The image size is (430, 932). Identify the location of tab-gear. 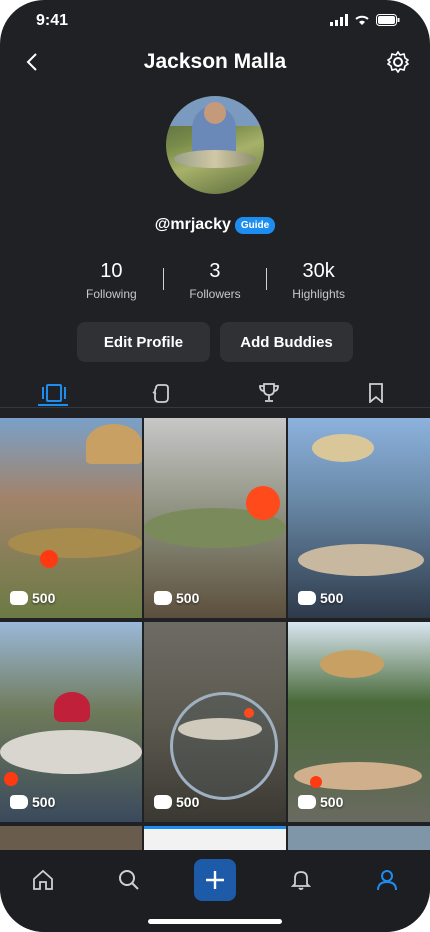
(162, 393).